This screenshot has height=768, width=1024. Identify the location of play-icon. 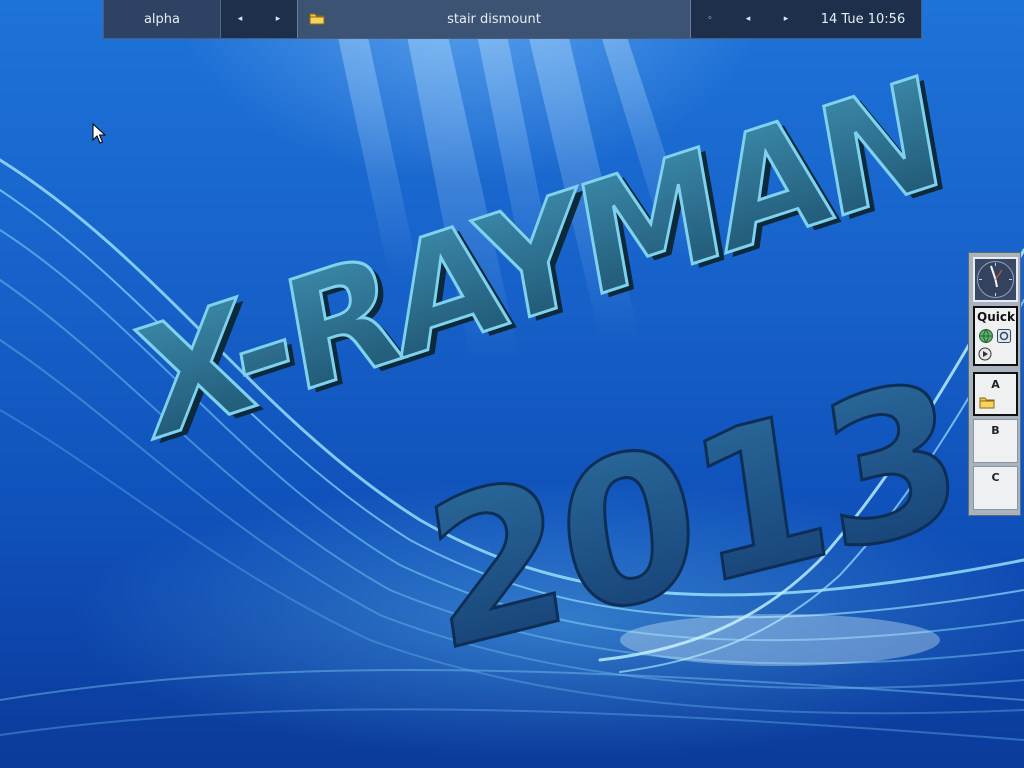
(985, 354).